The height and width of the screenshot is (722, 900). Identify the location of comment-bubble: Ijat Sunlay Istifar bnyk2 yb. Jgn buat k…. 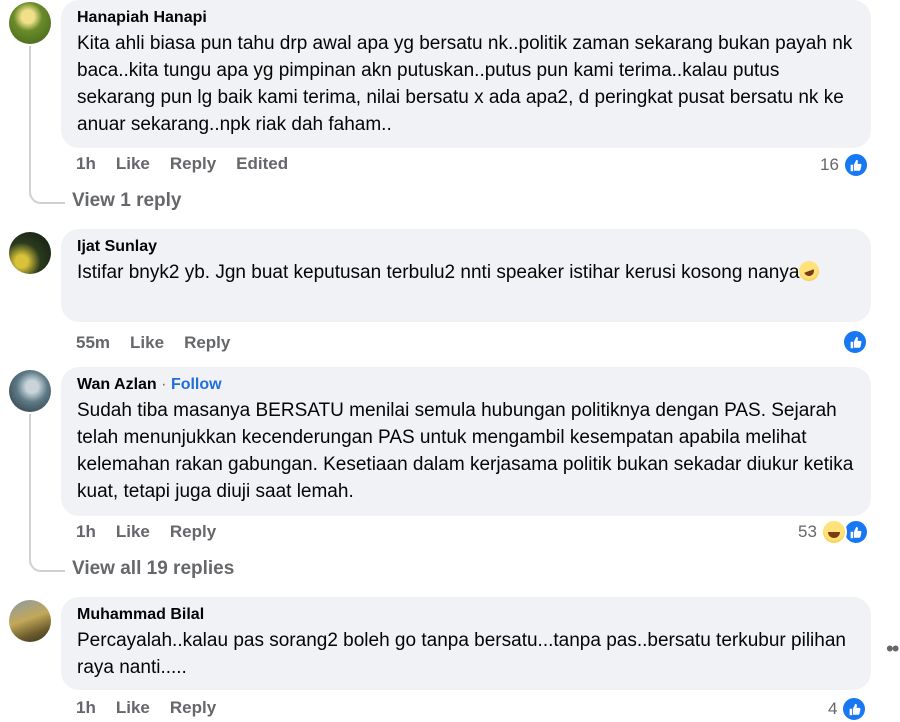
(466, 275).